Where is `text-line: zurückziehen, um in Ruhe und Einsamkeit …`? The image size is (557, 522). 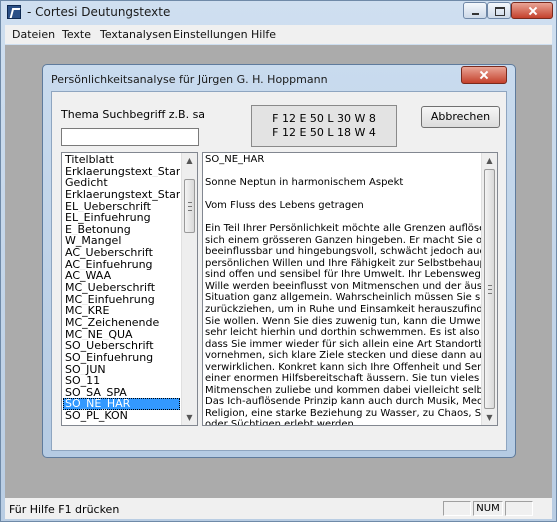
text-line: zurückziehen, um in Ruhe und Einsamkeit … is located at coordinates (351, 309).